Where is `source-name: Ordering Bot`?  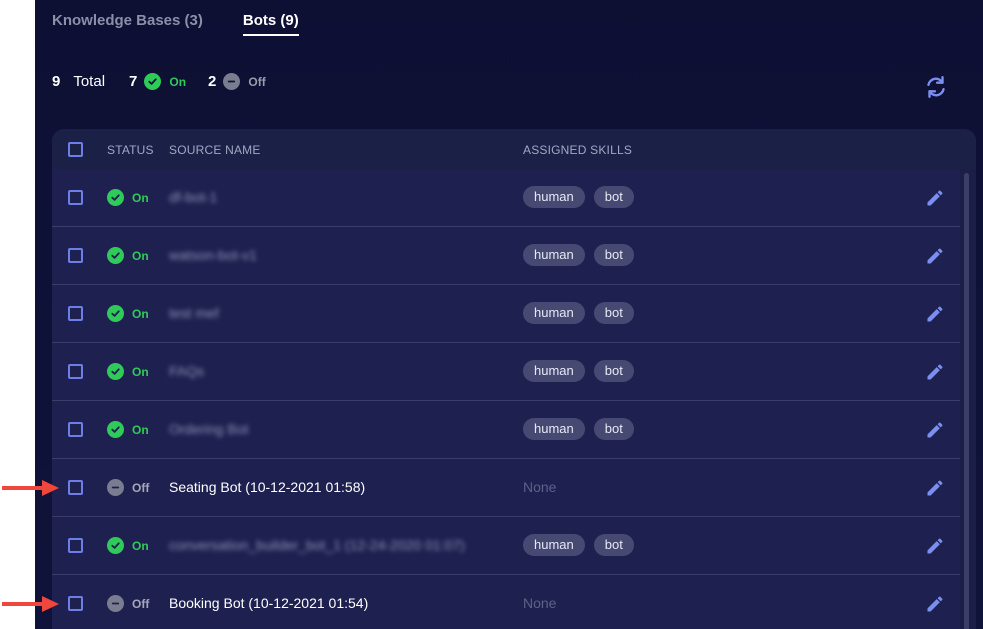
source-name: Ordering Bot is located at coordinates (209, 429).